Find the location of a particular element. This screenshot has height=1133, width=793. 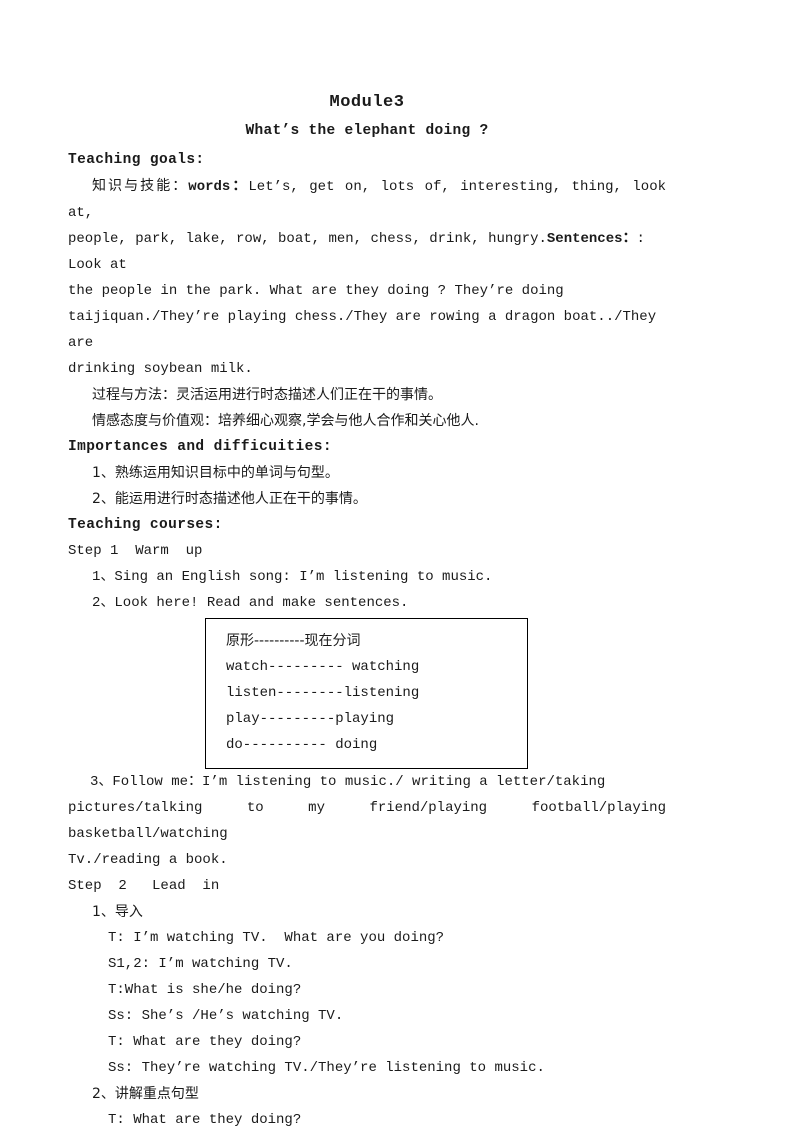

goals-attitude-values: 情感态度与价值观：培养细心观察,学会与他人合作和关心他人. is located at coordinates (285, 421).